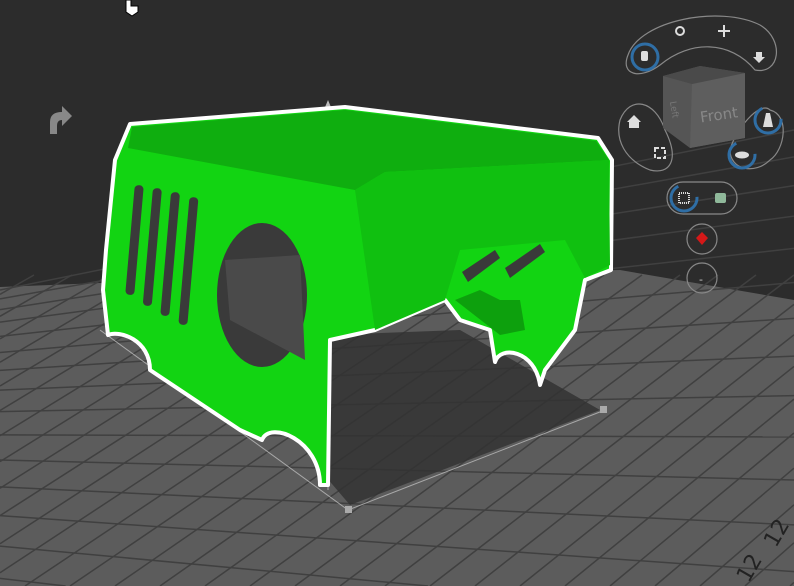 The image size is (794, 586). I want to click on solid-view-button, so click(720, 198).